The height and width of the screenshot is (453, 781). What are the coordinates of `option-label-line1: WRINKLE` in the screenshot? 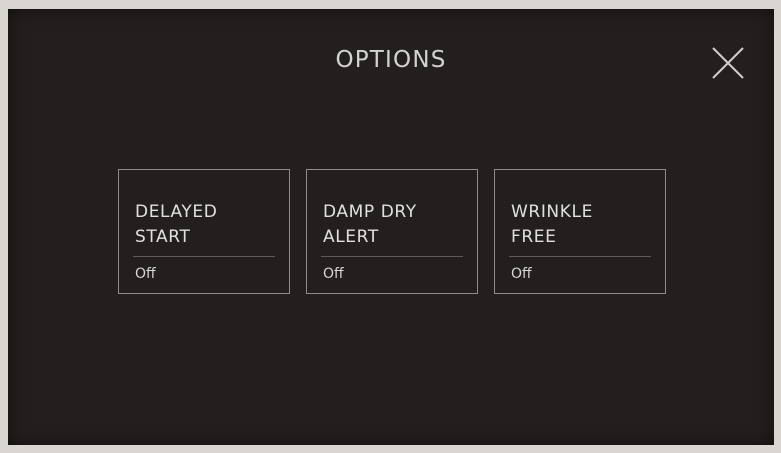 It's located at (552, 212).